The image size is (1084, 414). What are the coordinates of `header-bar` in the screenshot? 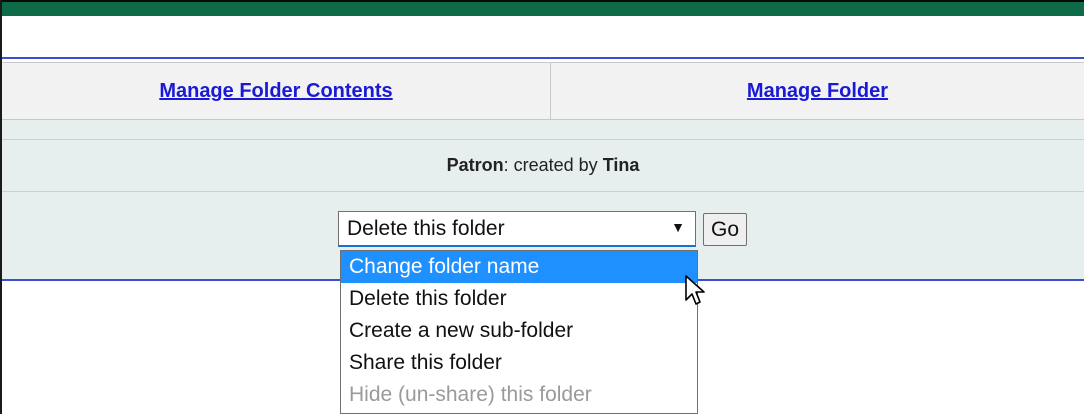 It's located at (543, 8).